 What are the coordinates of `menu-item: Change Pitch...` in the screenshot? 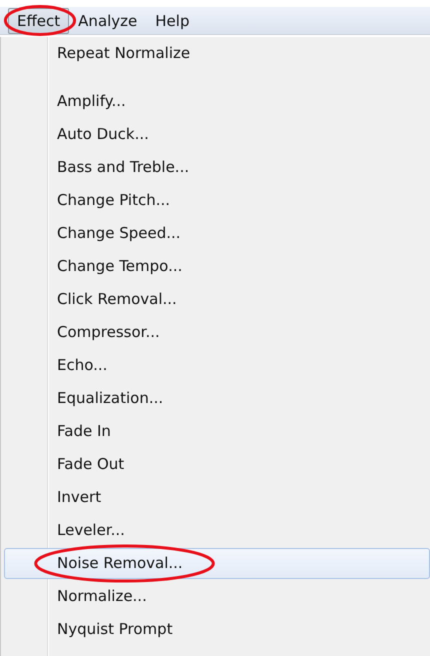 It's located at (217, 200).